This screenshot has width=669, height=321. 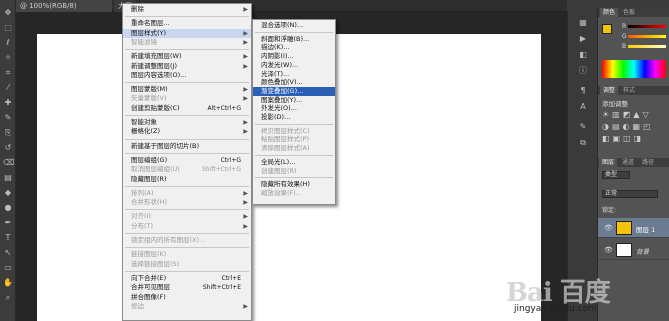 What do you see at coordinates (642, 251) in the screenshot?
I see `layer-name: 背景` at bounding box center [642, 251].